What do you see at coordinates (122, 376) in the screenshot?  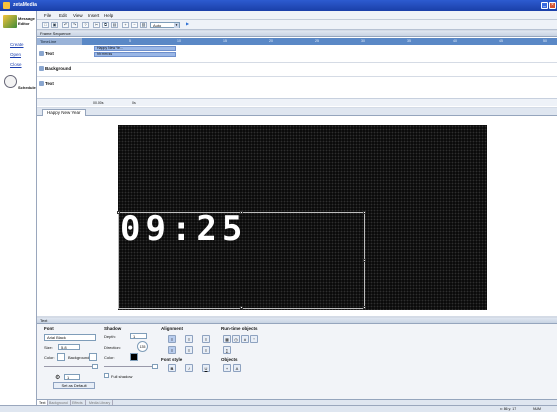 I see `full-shadow-label: Full shadow` at bounding box center [122, 376].